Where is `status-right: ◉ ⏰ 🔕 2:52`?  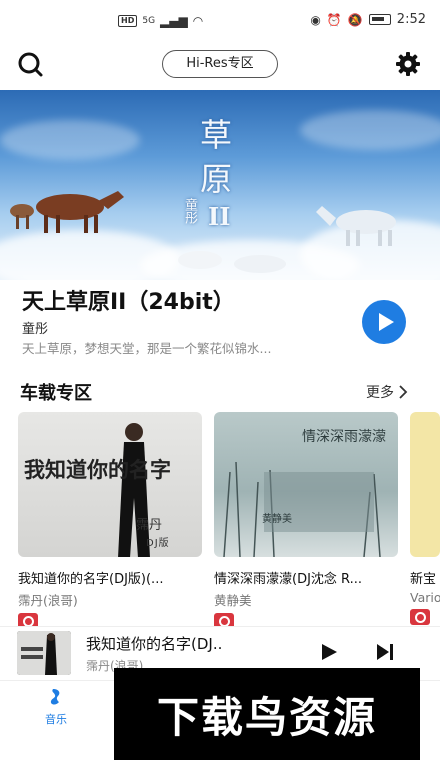 status-right: ◉ ⏰ 🔕 2:52 is located at coordinates (368, 19).